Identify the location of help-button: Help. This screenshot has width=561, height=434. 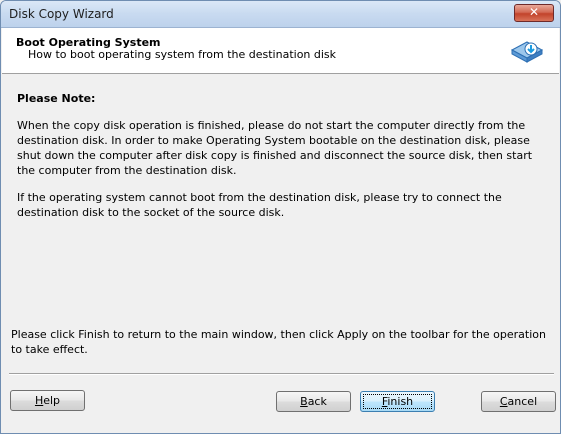
(47, 400).